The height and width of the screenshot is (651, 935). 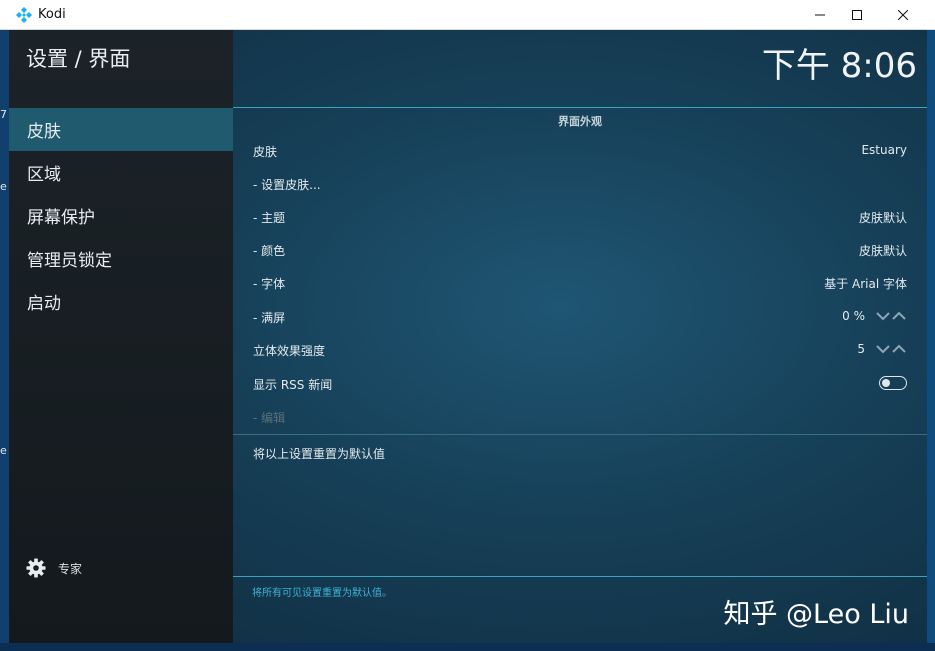 I want to click on sidebar-item-label: 管理员锁定, so click(x=69, y=261).